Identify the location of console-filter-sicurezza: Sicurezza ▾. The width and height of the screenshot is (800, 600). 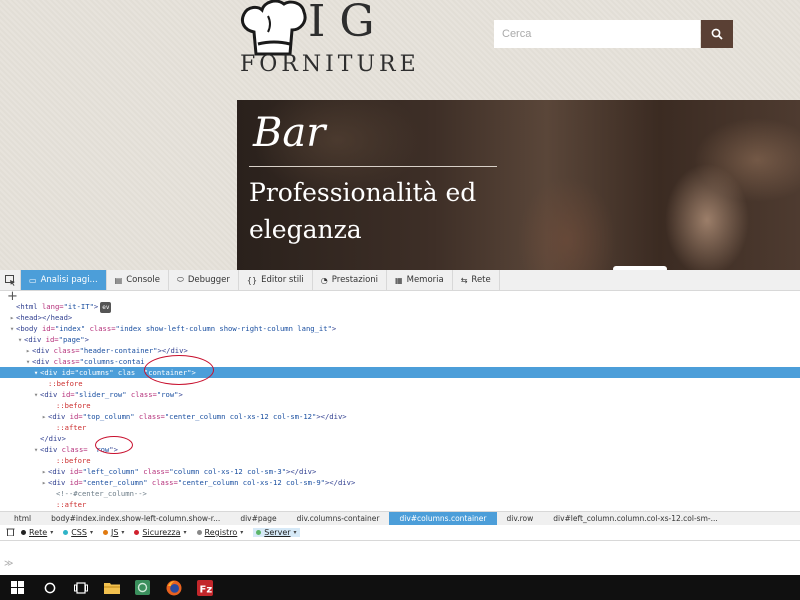
(160, 532).